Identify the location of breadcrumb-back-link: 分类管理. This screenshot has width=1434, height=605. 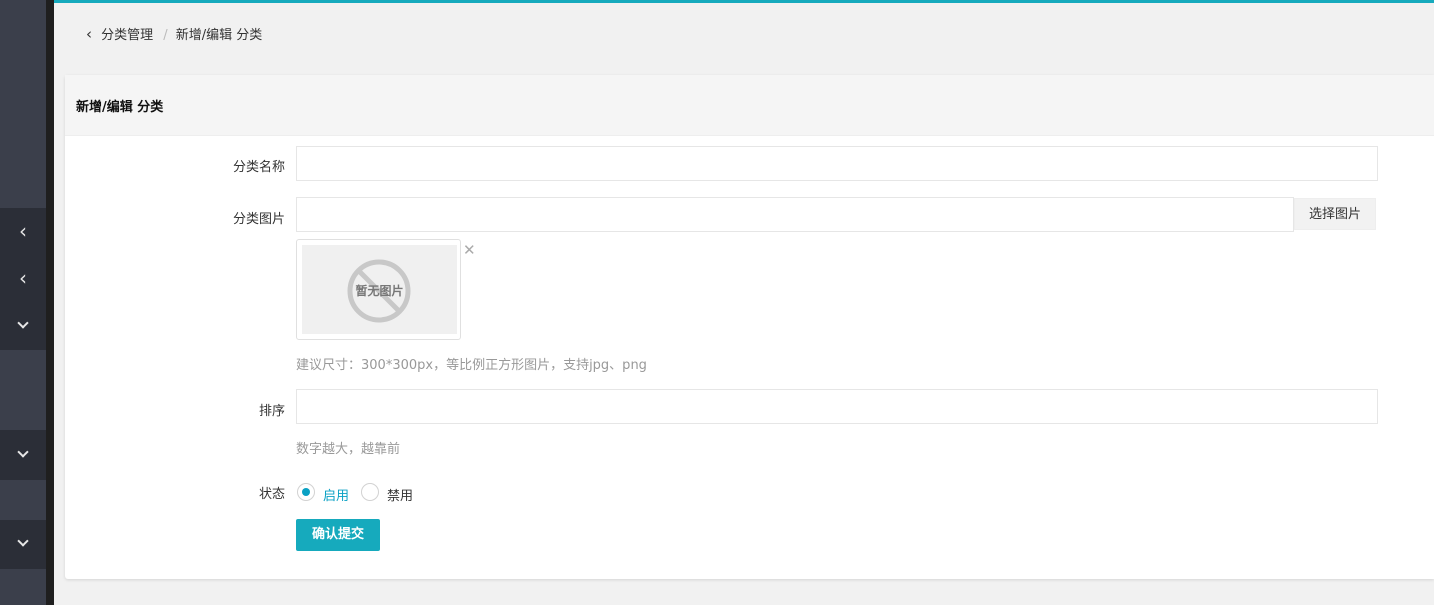
(121, 35).